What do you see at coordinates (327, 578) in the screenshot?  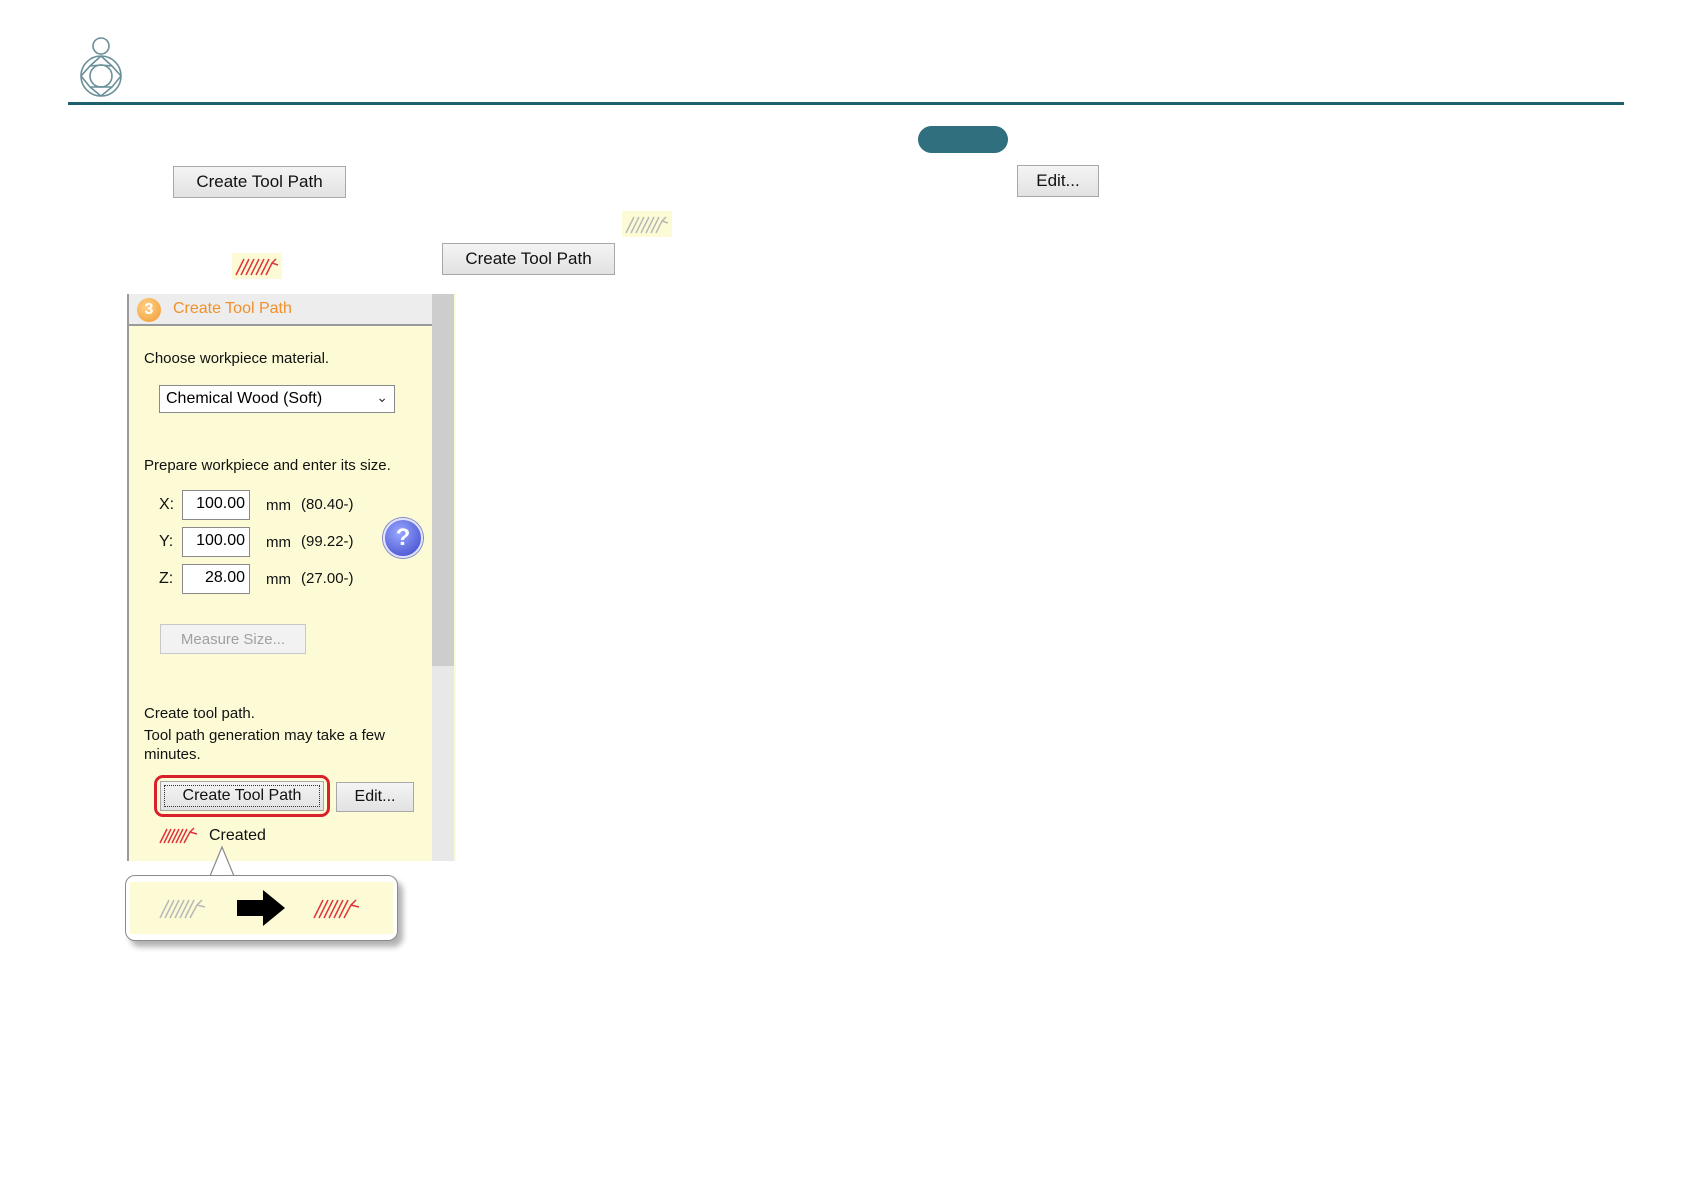 I see `z-min: (27.00-)` at bounding box center [327, 578].